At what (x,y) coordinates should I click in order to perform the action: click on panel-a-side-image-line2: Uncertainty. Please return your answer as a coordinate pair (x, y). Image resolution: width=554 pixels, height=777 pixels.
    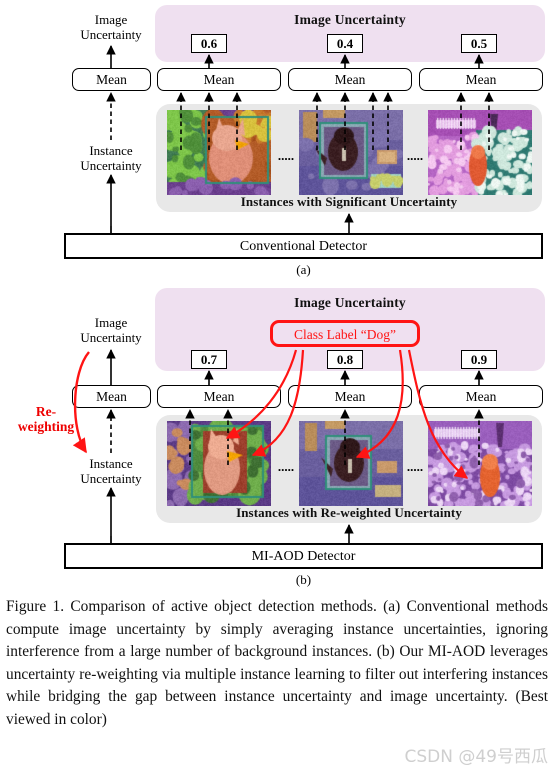
    Looking at the image, I should click on (111, 34).